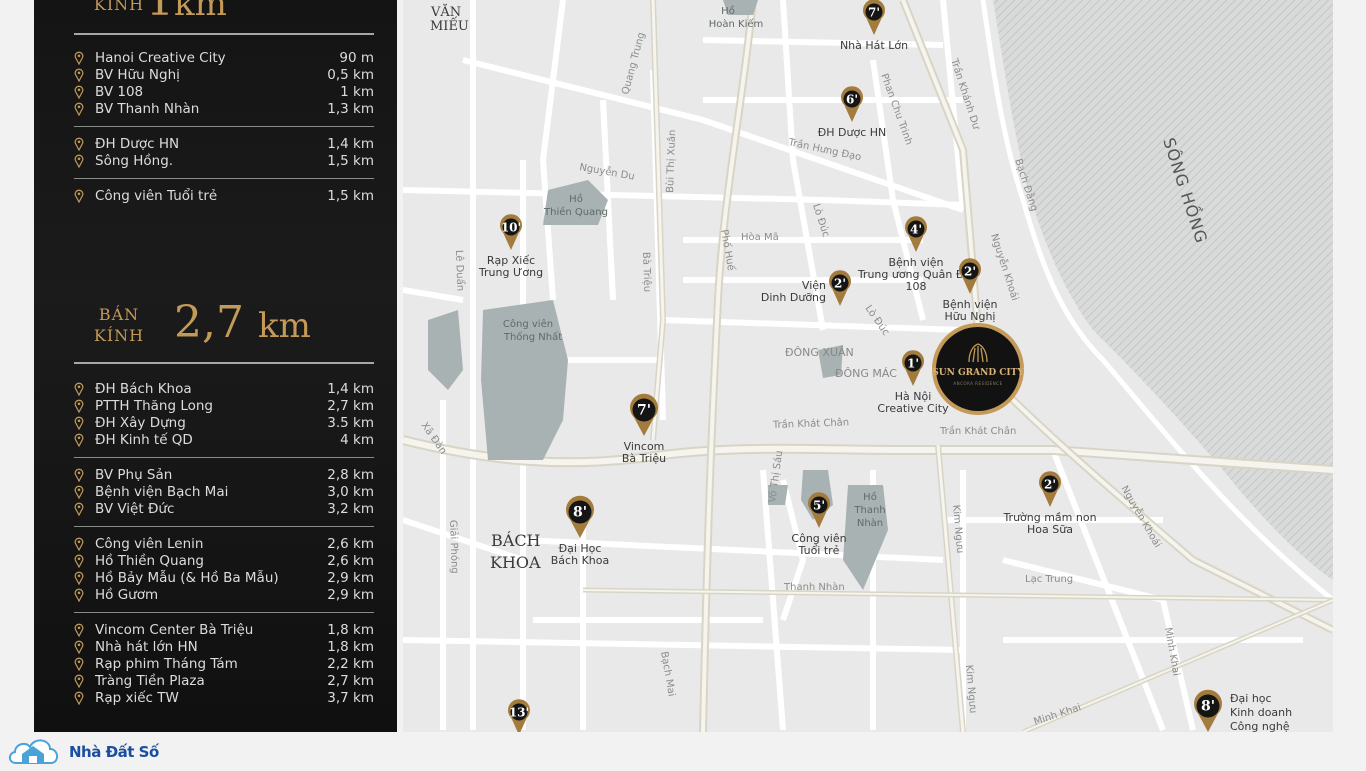  What do you see at coordinates (224, 475) in the screenshot?
I see `distance-row: BV Phụ Sản 2,8 km` at bounding box center [224, 475].